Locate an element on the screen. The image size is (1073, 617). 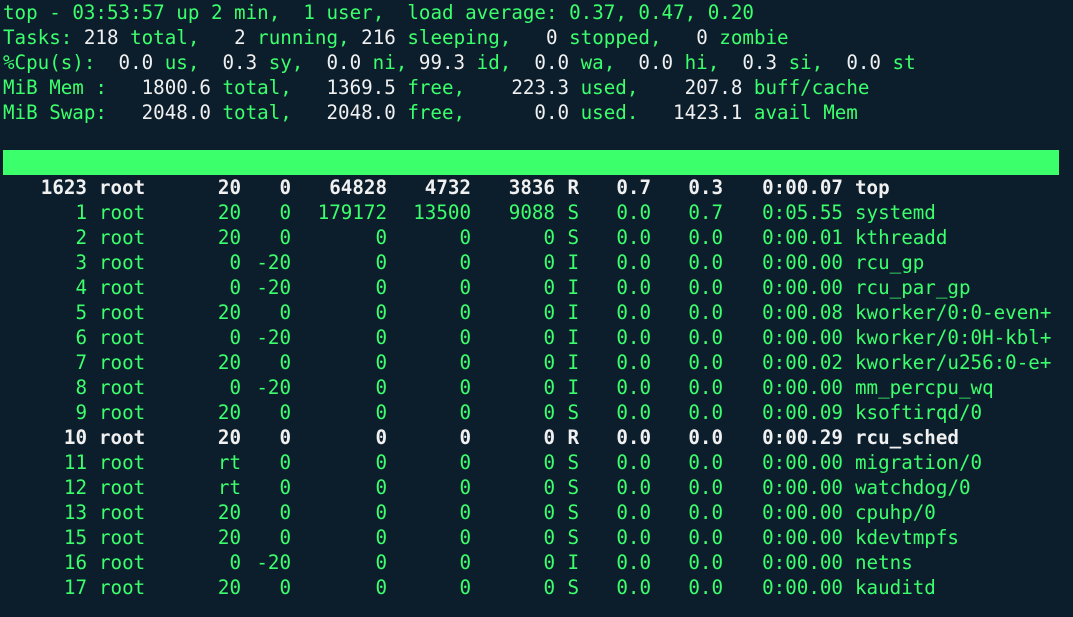
pid-cell: 3 is located at coordinates (81, 262).